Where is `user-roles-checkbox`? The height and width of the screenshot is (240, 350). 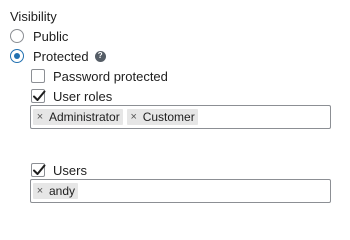 user-roles-checkbox is located at coordinates (38, 96).